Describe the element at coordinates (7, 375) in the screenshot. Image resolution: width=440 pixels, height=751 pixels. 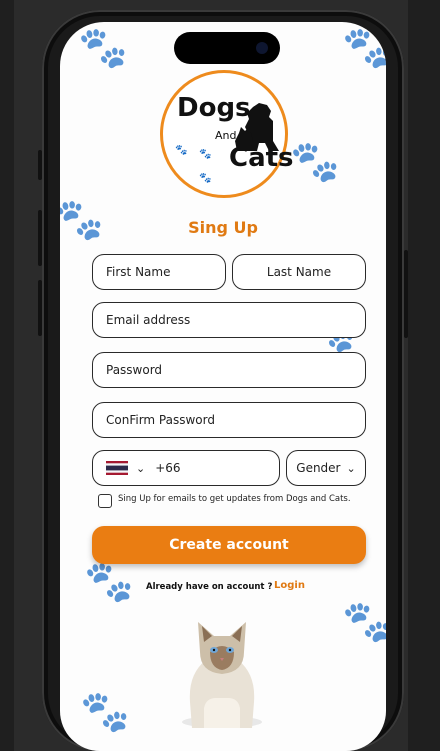
I see `background-panel-left` at that location.